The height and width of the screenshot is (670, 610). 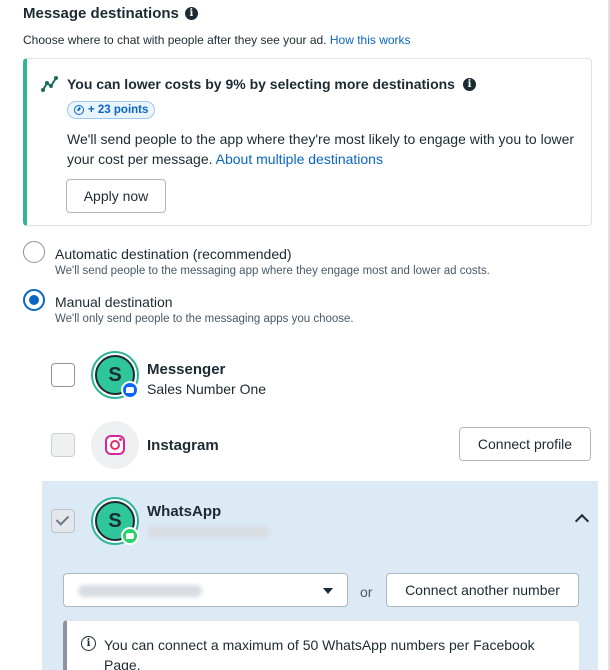 I want to click on about-multiple-destinations-link: About multiple destinations, so click(x=299, y=159).